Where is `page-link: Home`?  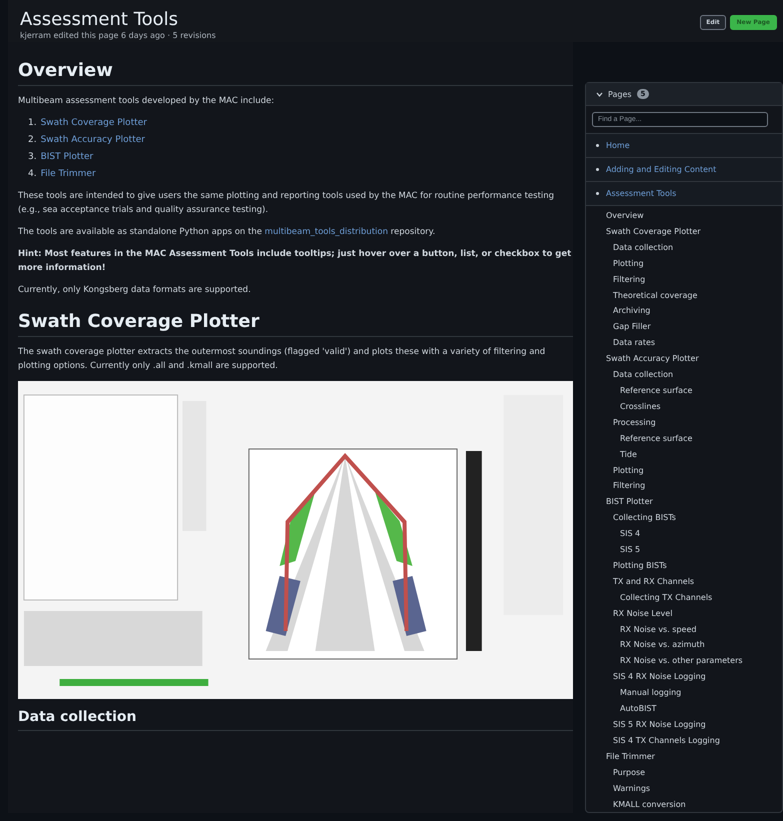 page-link: Home is located at coordinates (618, 145).